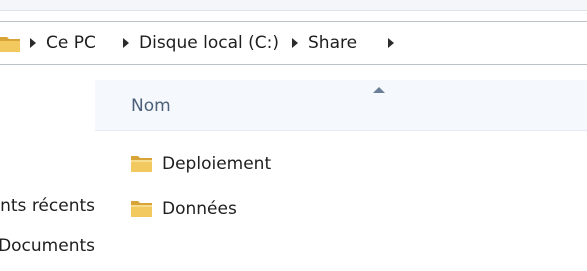  I want to click on breadcrumb-item-ce-pc: Ce PC, so click(71, 43).